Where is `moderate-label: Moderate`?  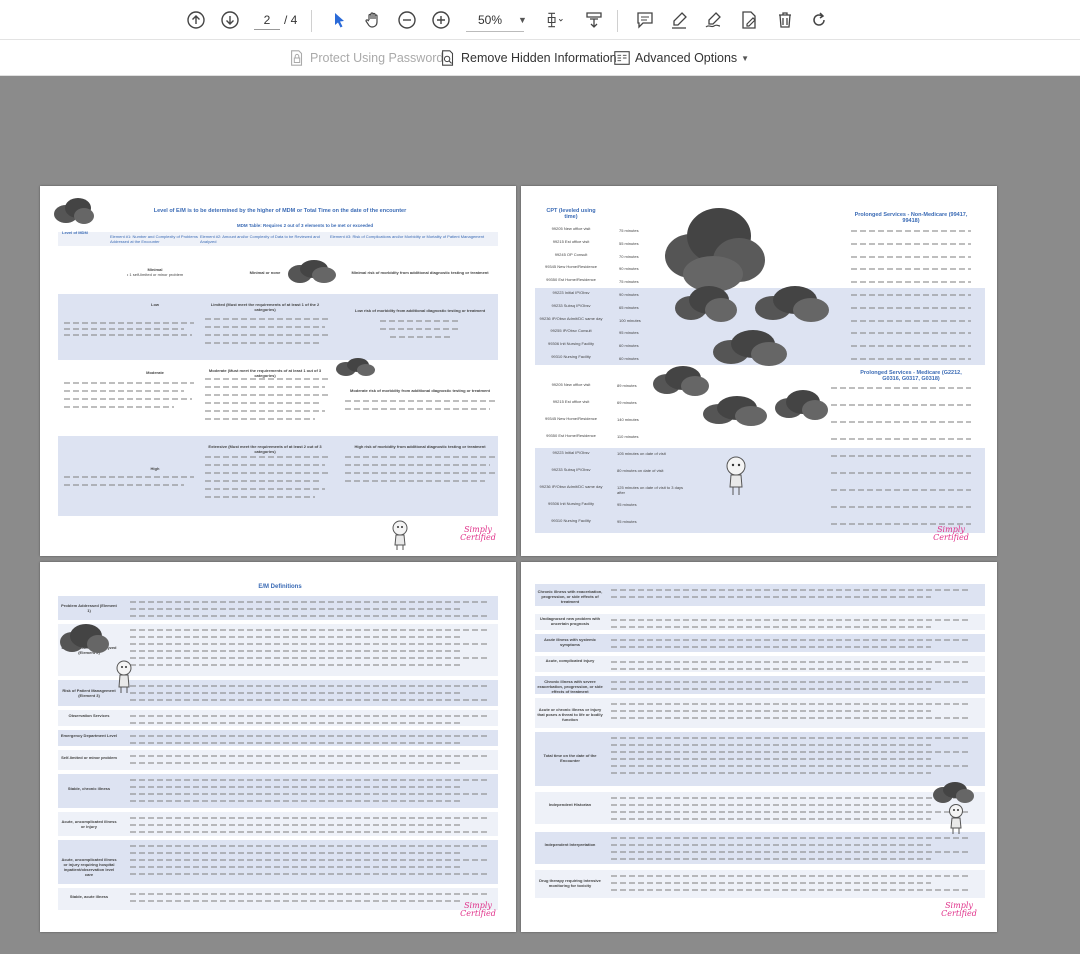 moderate-label: Moderate is located at coordinates (155, 372).